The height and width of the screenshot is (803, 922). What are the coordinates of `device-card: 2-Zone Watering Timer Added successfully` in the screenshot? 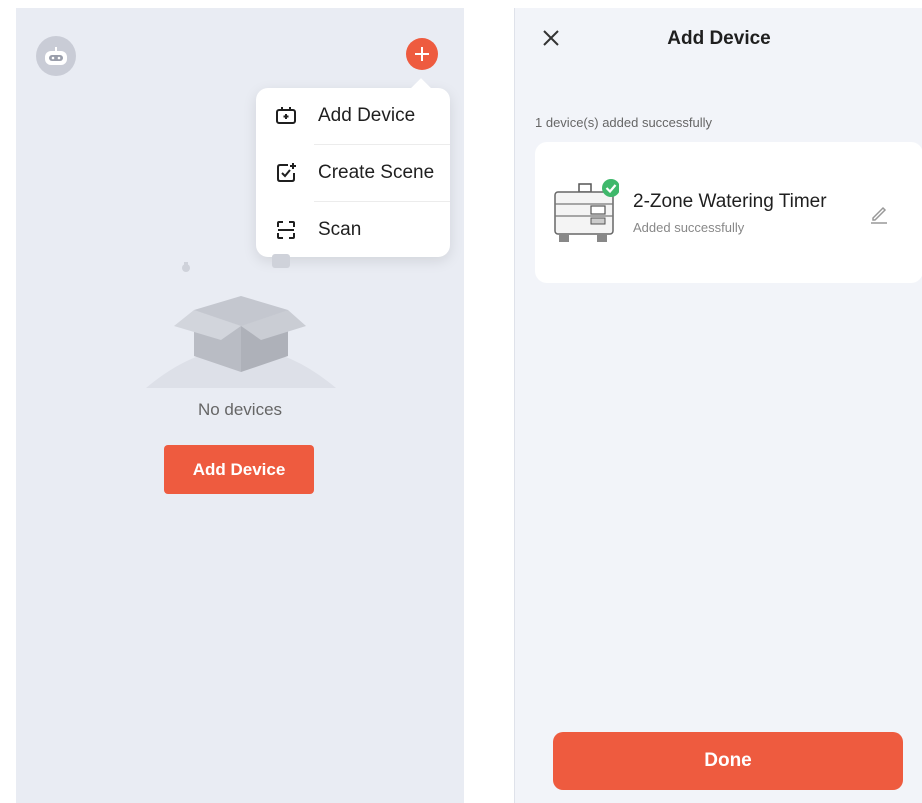 It's located at (728, 212).